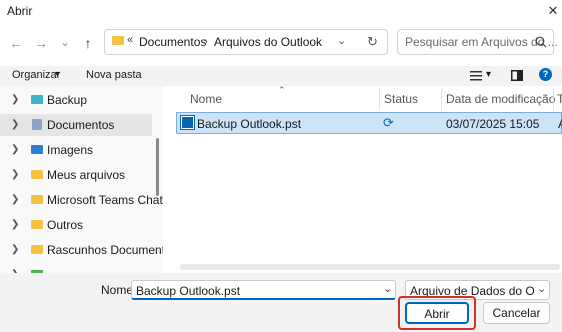  Describe the element at coordinates (157, 167) in the screenshot. I see `navigation-scrollbar` at that location.